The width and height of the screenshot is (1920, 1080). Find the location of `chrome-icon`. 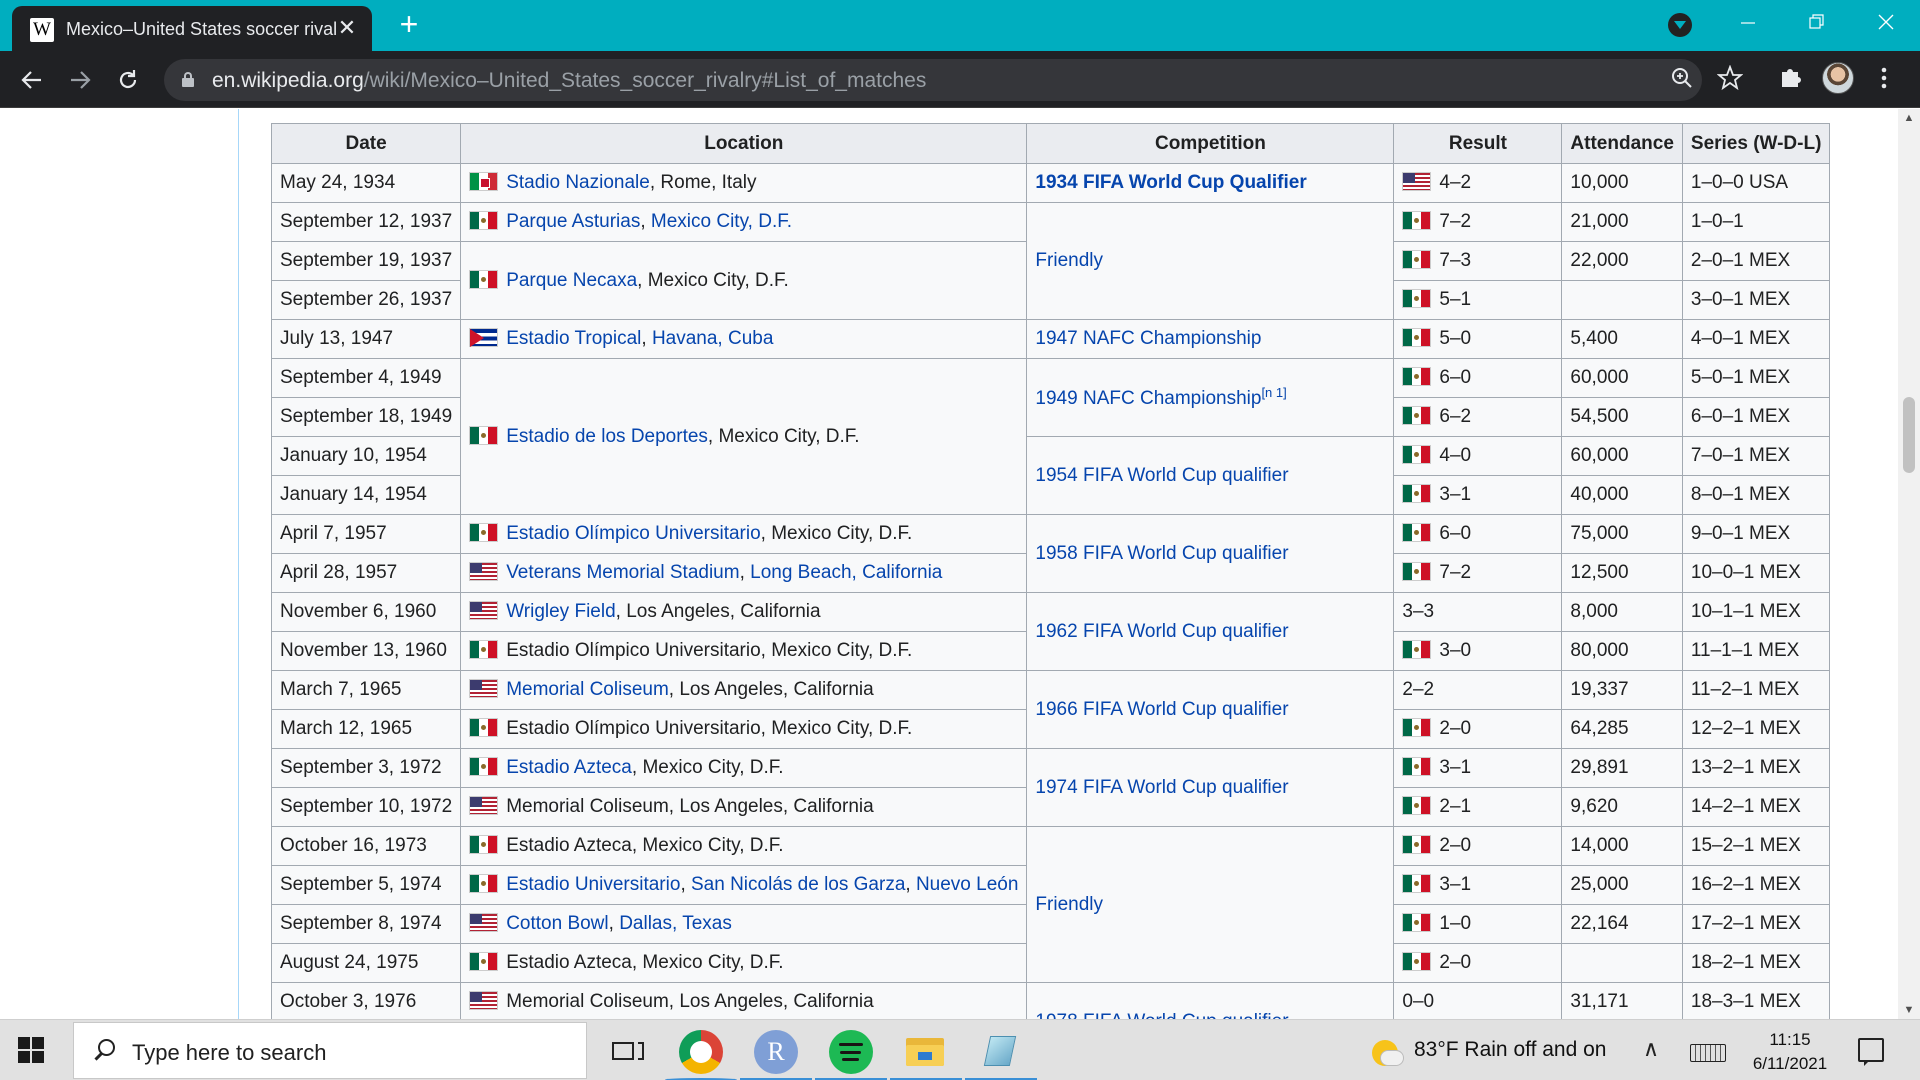

chrome-icon is located at coordinates (701, 1055).